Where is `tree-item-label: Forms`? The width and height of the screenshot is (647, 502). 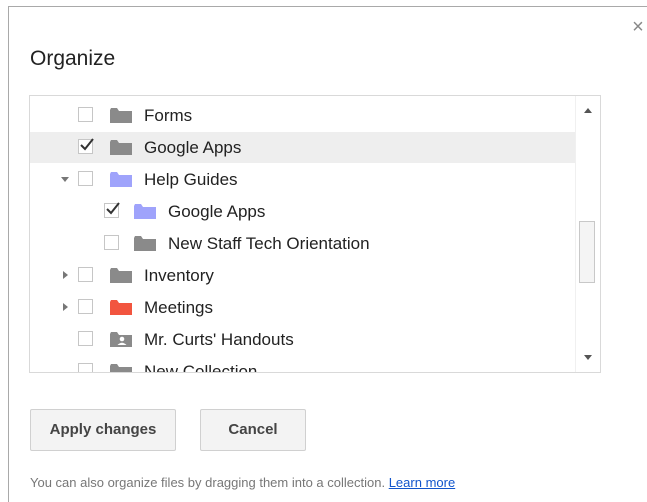 tree-item-label: Forms is located at coordinates (168, 115).